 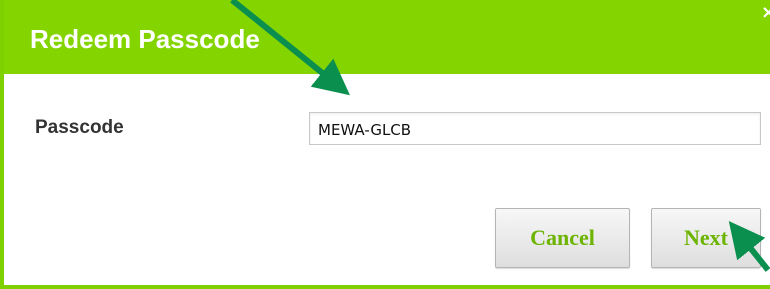 What do you see at coordinates (562, 238) in the screenshot?
I see `cancel-button: Cancel` at bounding box center [562, 238].